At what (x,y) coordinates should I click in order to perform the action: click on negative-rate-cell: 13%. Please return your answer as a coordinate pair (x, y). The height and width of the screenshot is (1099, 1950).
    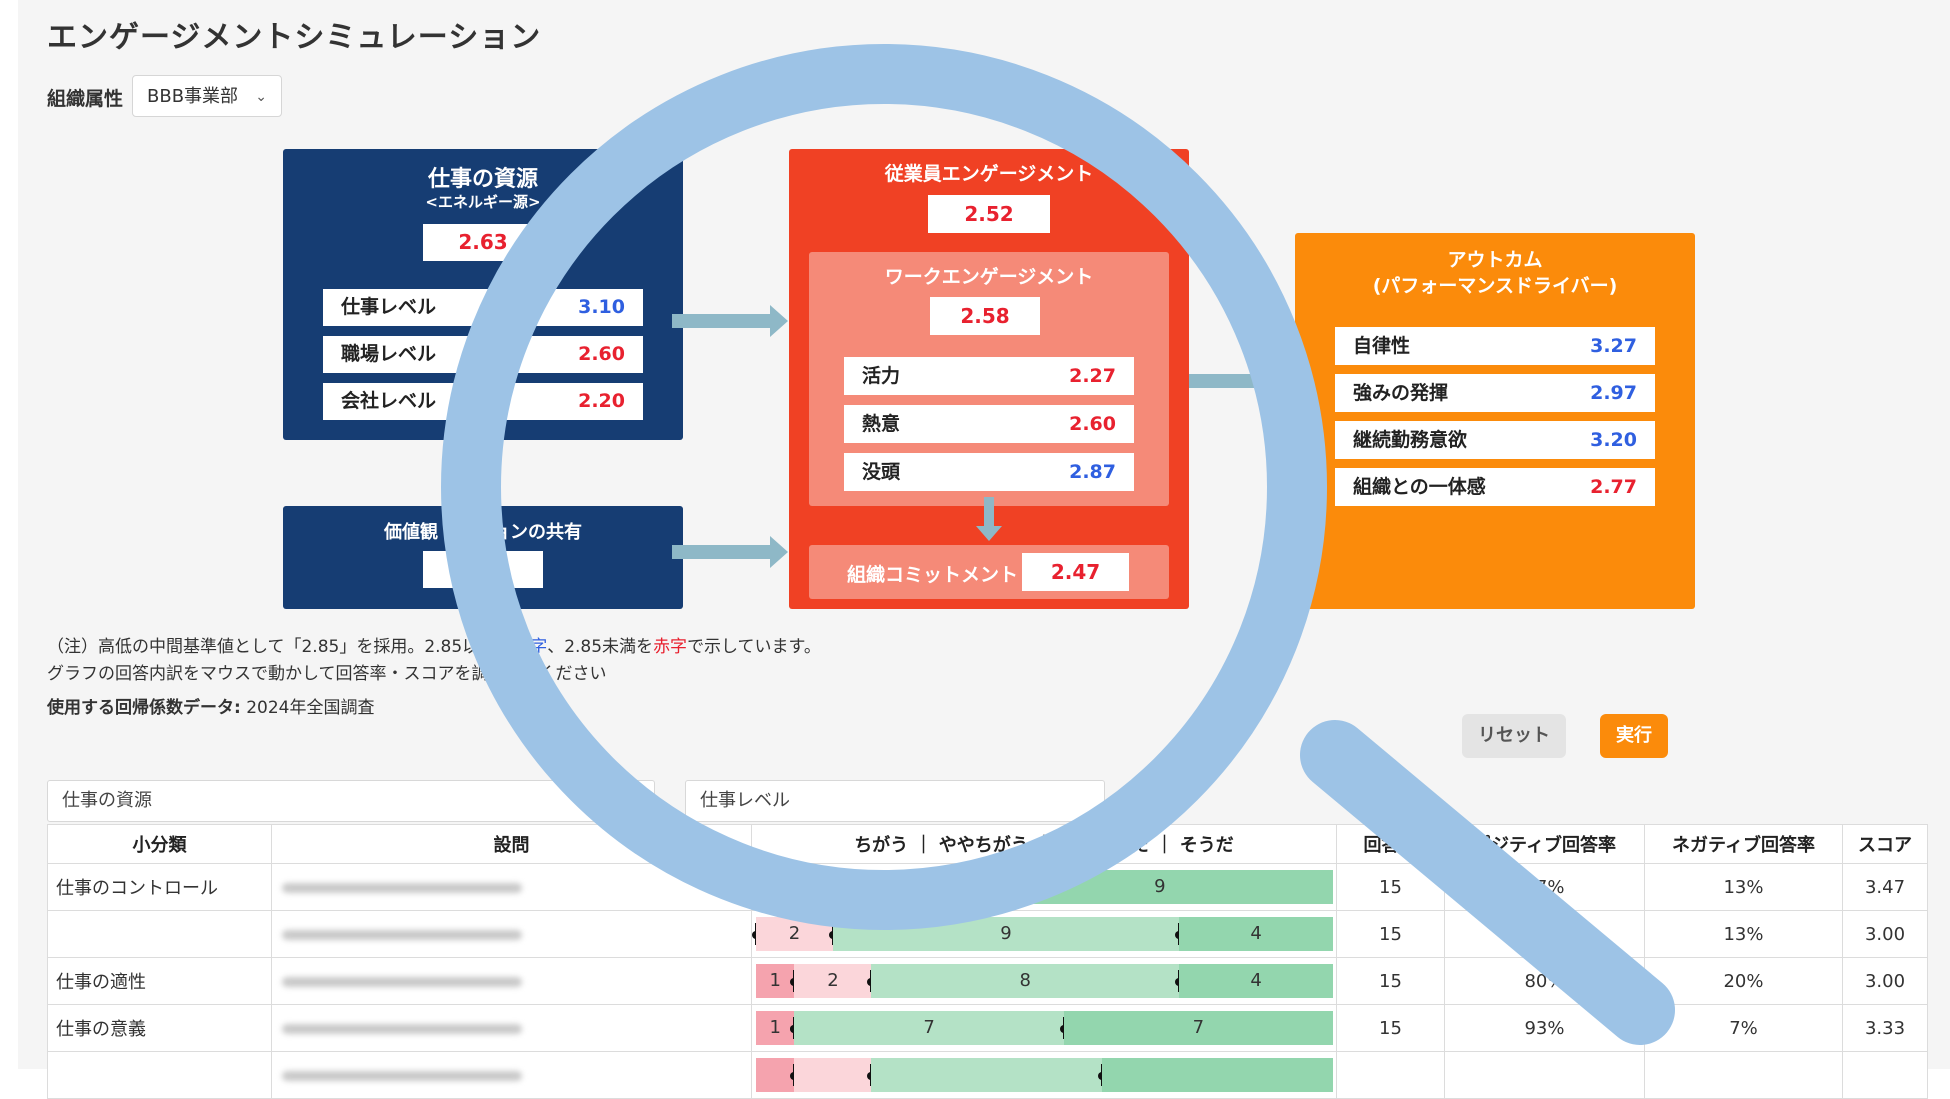
    Looking at the image, I should click on (1743, 887).